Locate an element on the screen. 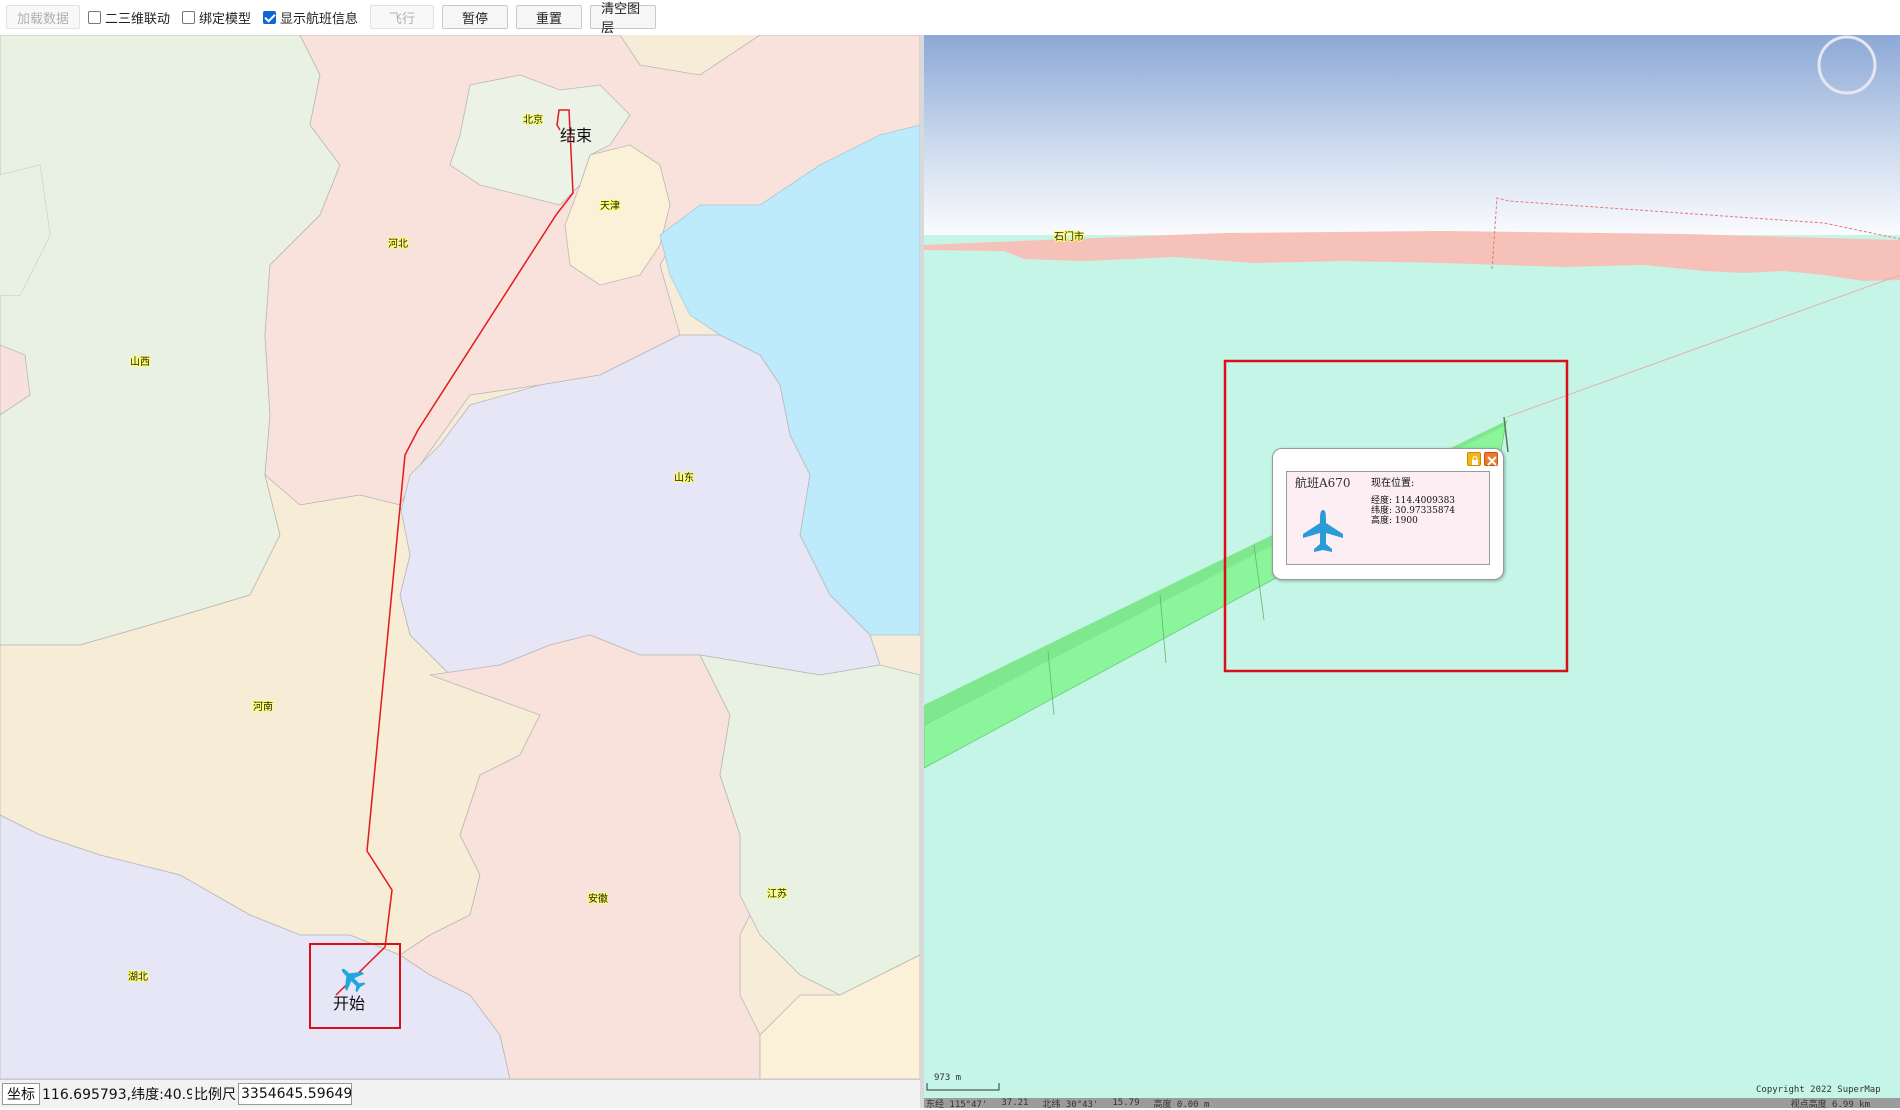  end-label: 结束 is located at coordinates (576, 135).